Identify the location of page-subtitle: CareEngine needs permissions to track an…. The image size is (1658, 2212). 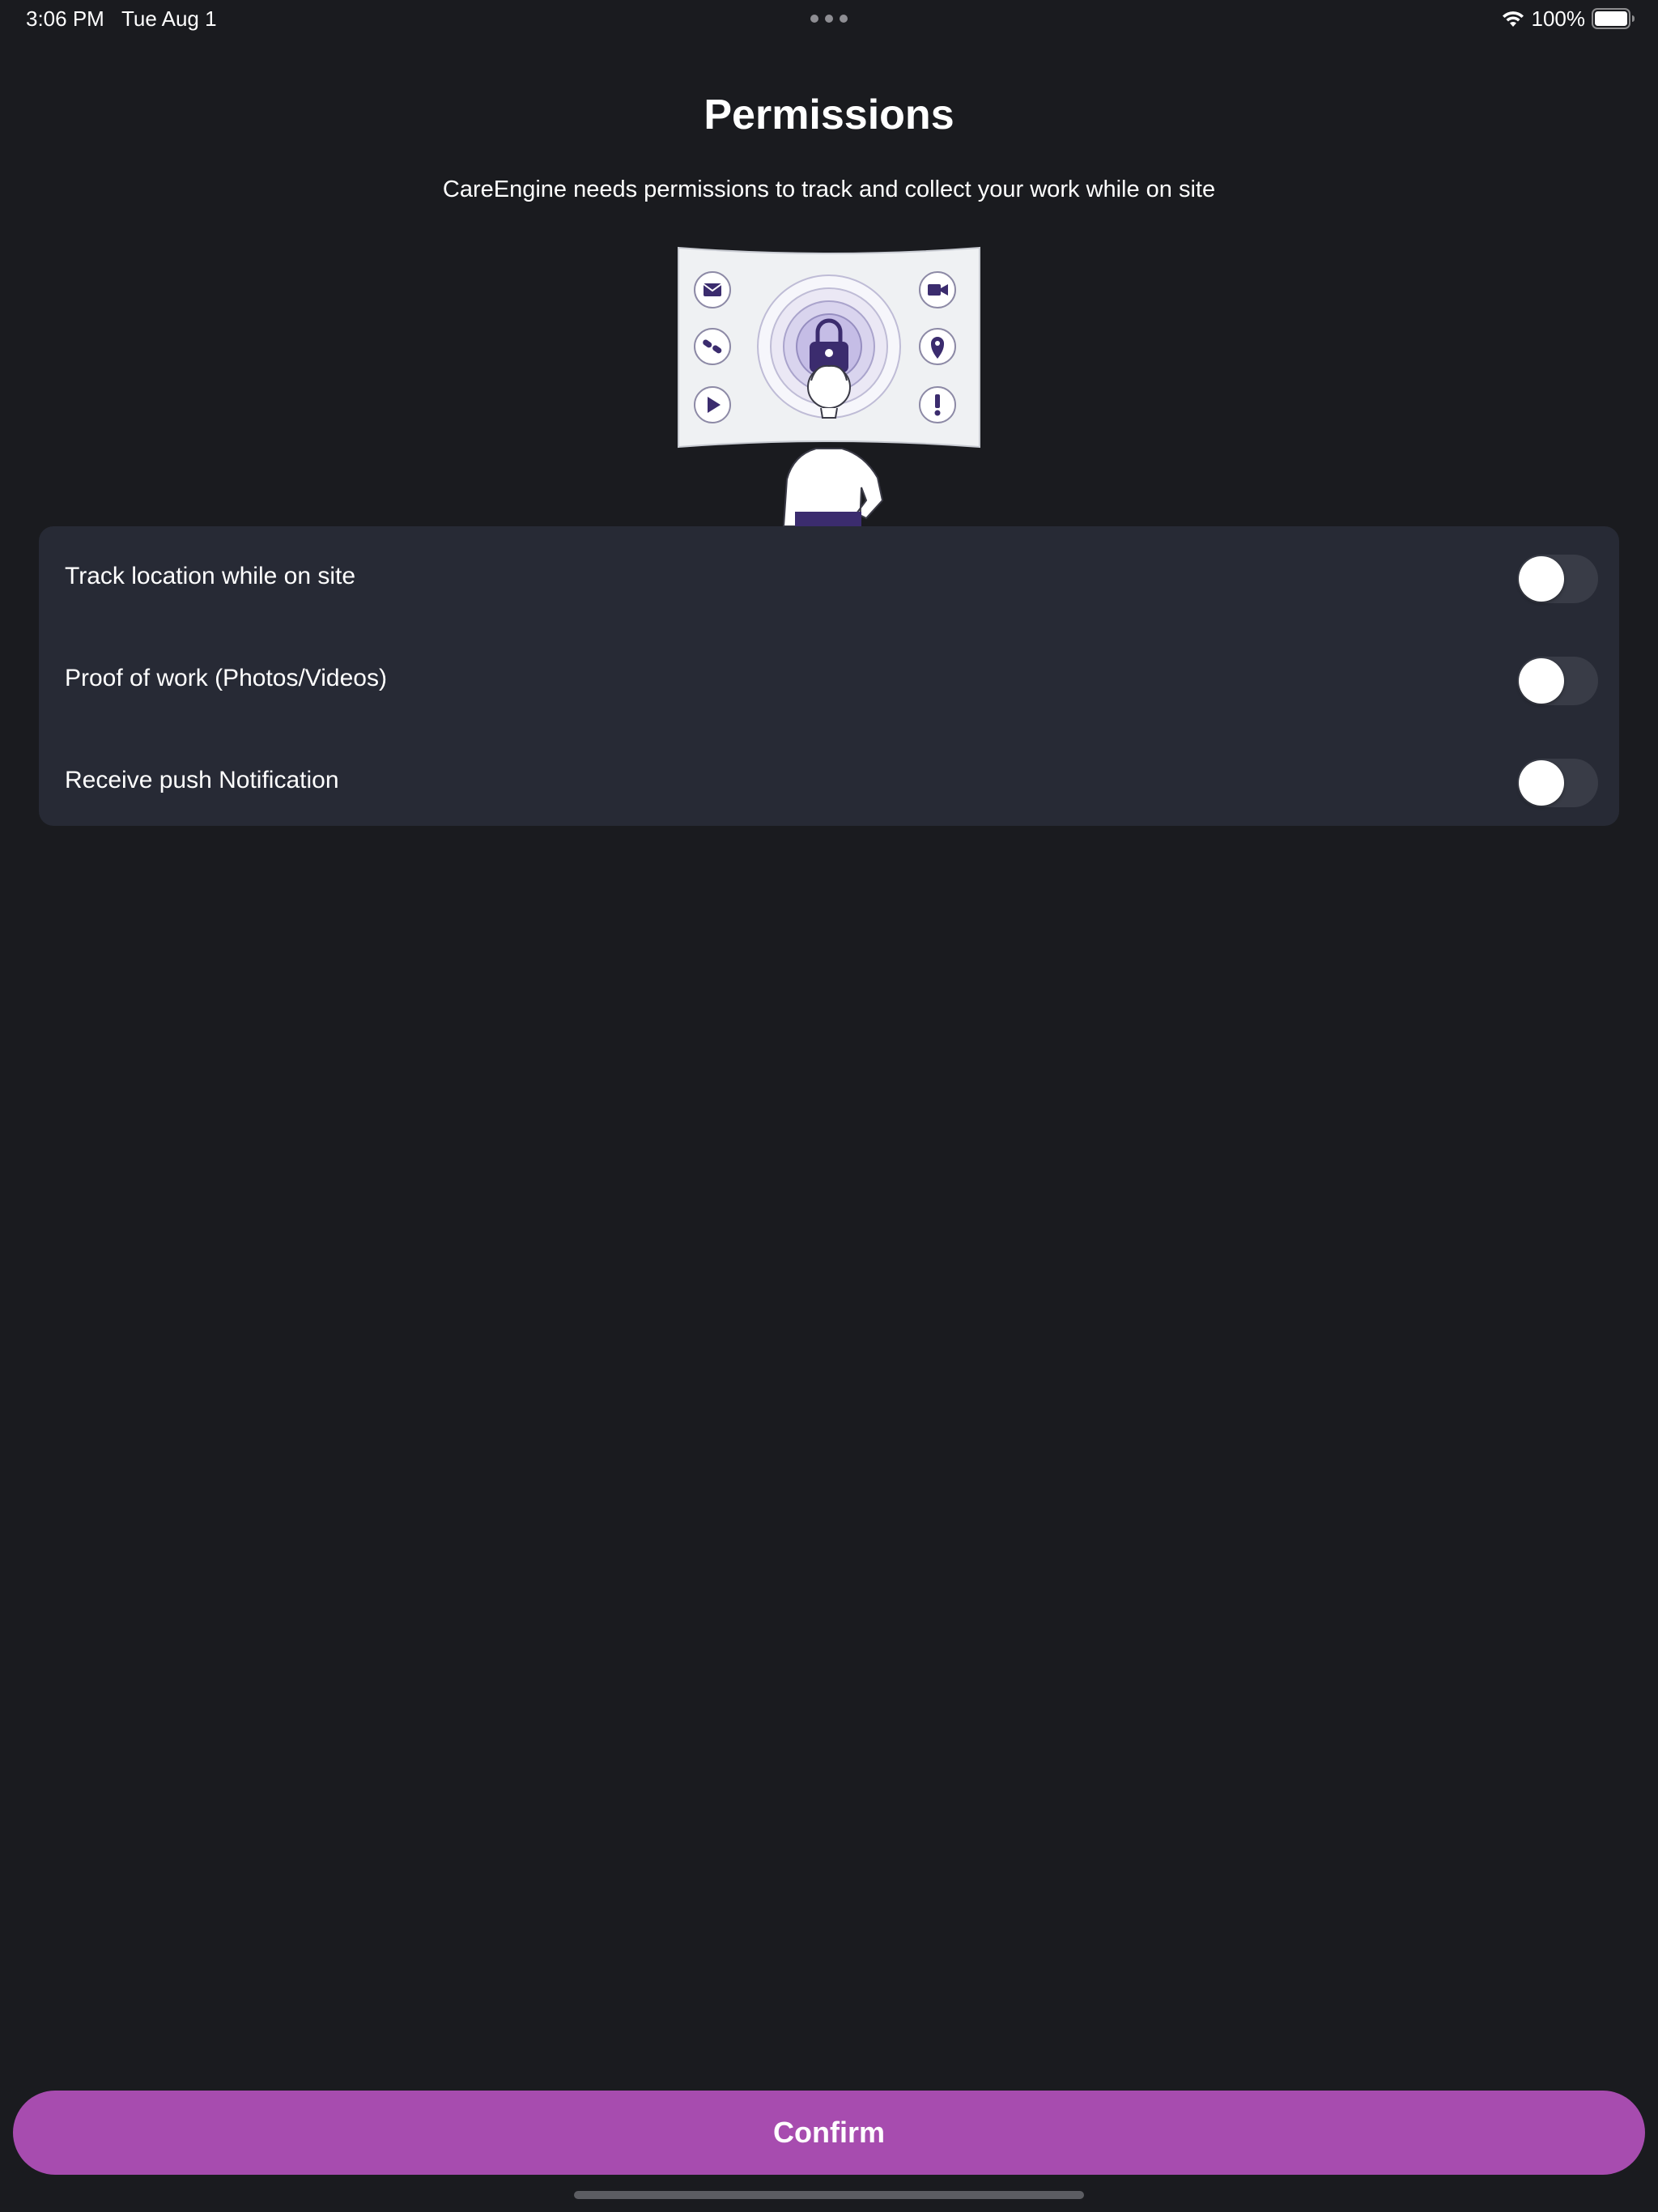
(829, 189).